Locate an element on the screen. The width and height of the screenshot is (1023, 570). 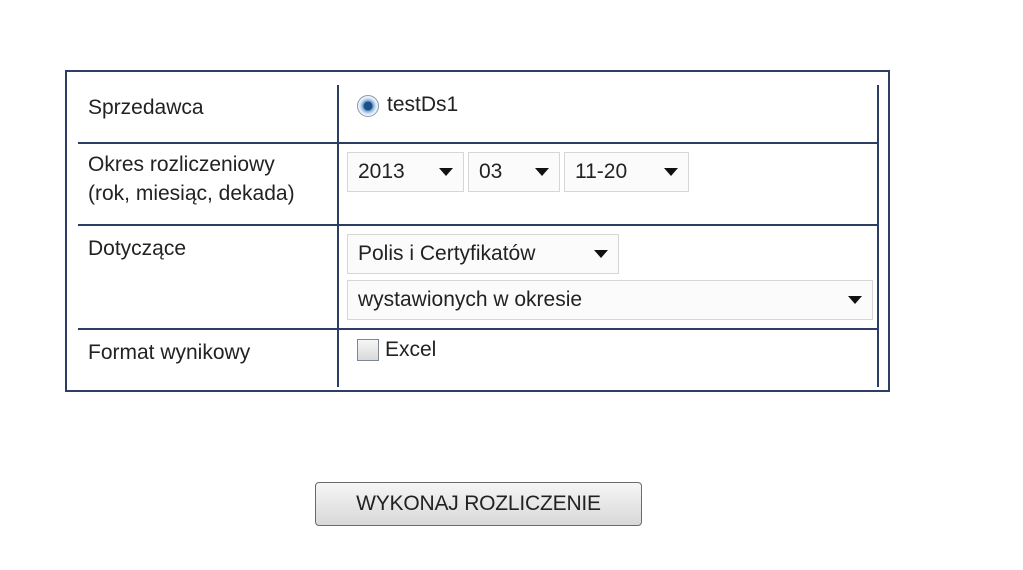
period-label-line2: (rok, miesiąc, dekada) is located at coordinates (191, 193).